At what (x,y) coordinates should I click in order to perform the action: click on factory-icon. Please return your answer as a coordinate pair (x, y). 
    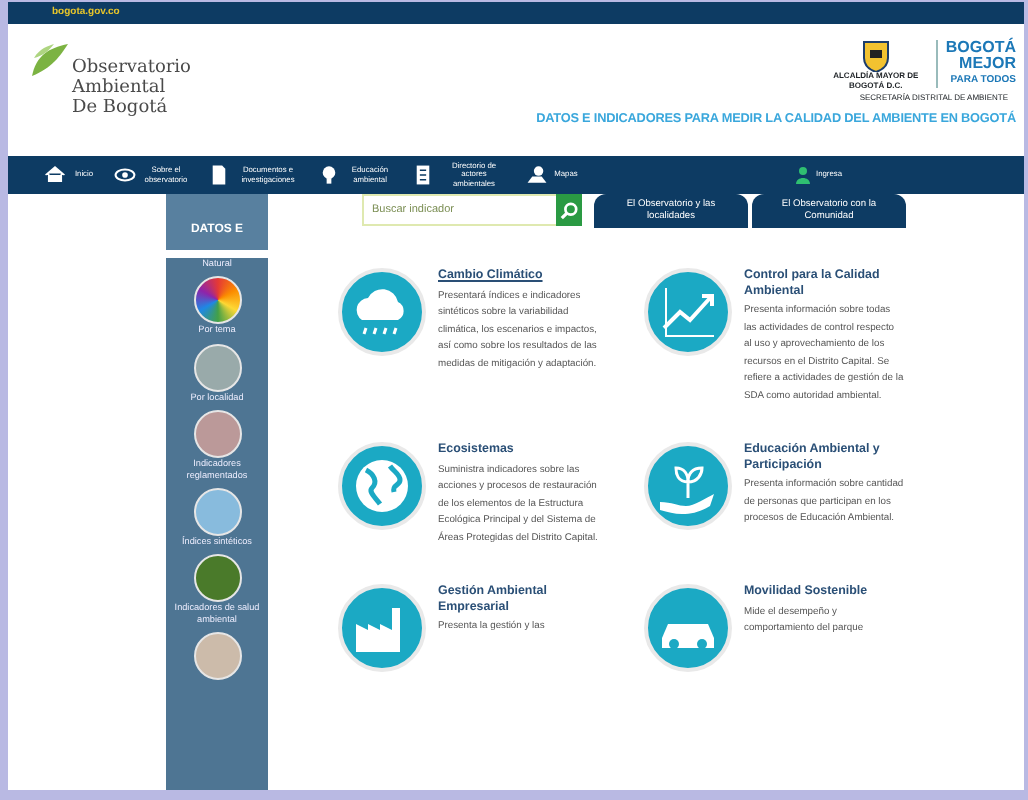
    Looking at the image, I should click on (382, 628).